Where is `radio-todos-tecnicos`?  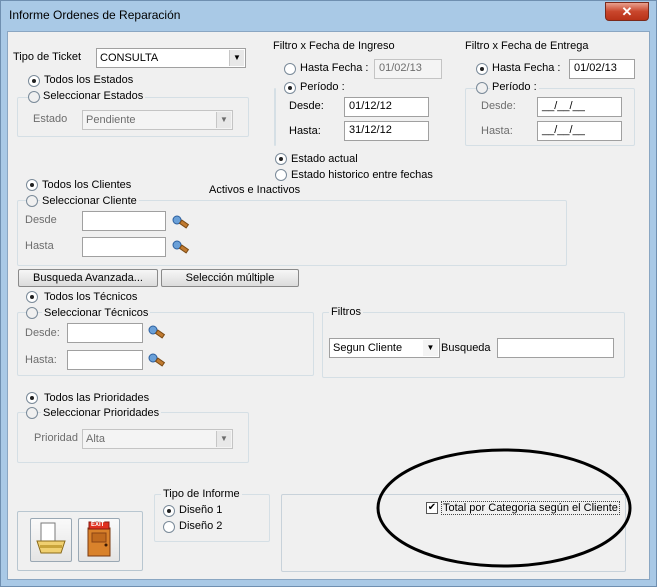 radio-todos-tecnicos is located at coordinates (32, 297).